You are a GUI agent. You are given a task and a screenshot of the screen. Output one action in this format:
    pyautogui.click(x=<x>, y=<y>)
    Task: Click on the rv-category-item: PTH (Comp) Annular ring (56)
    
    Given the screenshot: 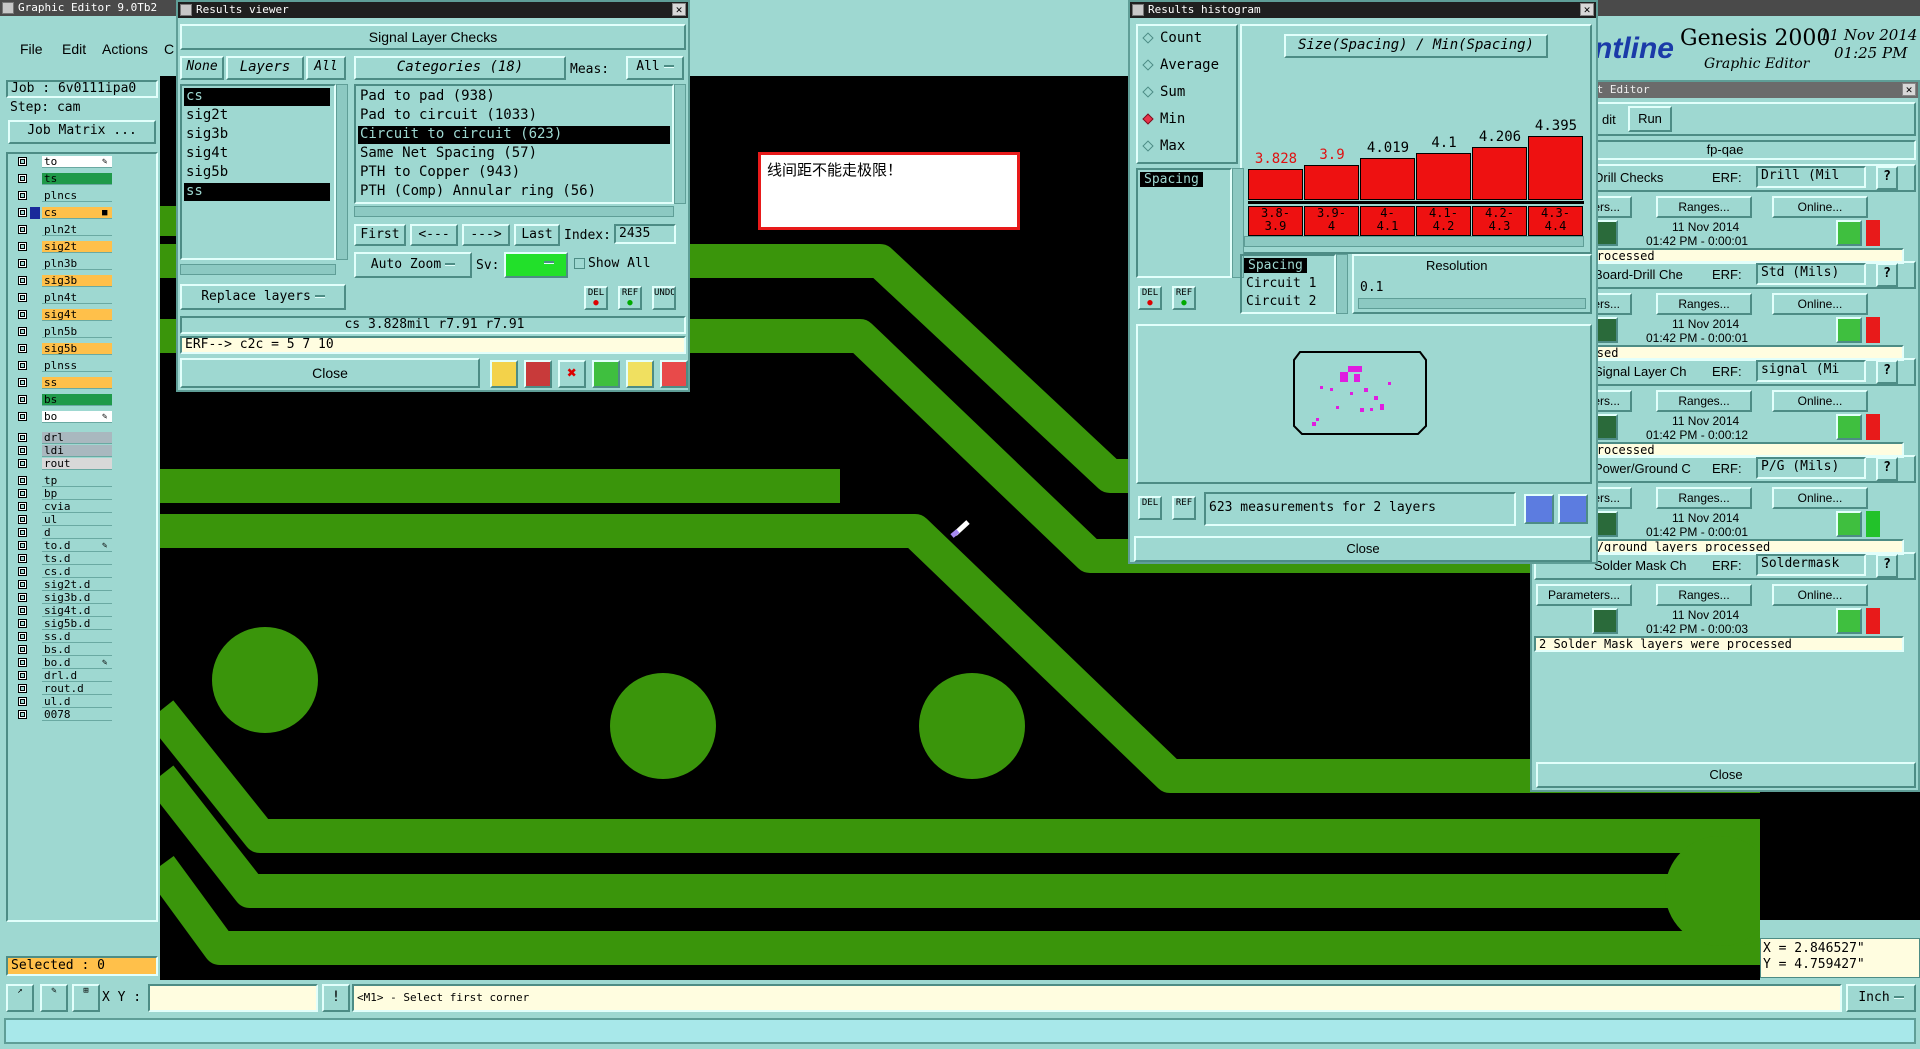 What is the action you would take?
    pyautogui.click(x=514, y=192)
    